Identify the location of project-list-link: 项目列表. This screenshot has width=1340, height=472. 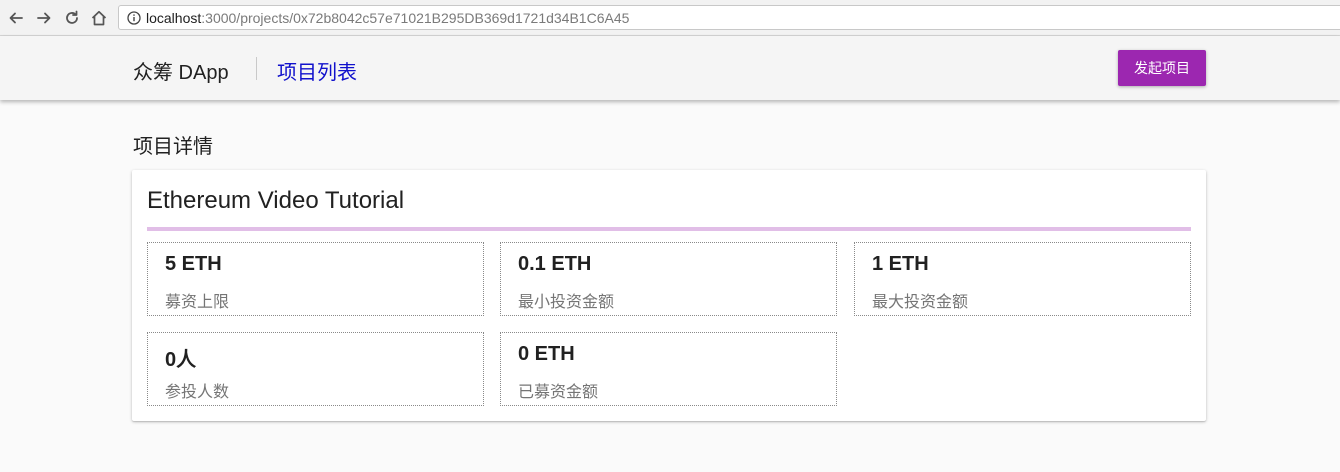
(317, 70).